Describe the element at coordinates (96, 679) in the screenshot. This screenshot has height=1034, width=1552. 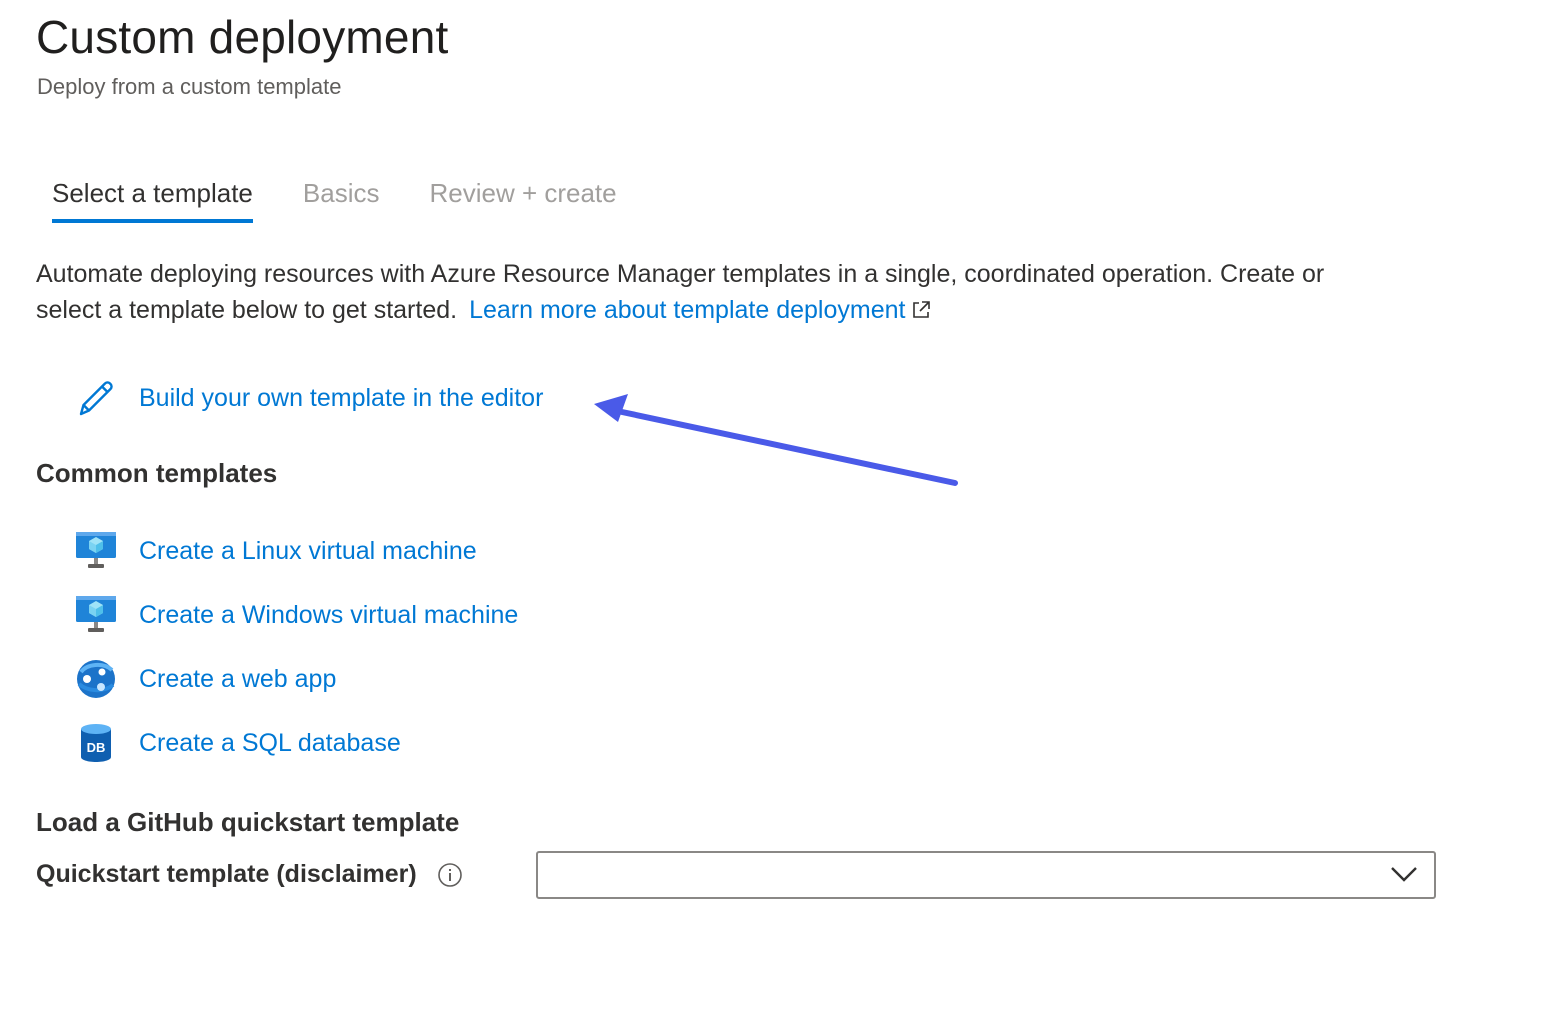
I see `web-app-icon` at that location.